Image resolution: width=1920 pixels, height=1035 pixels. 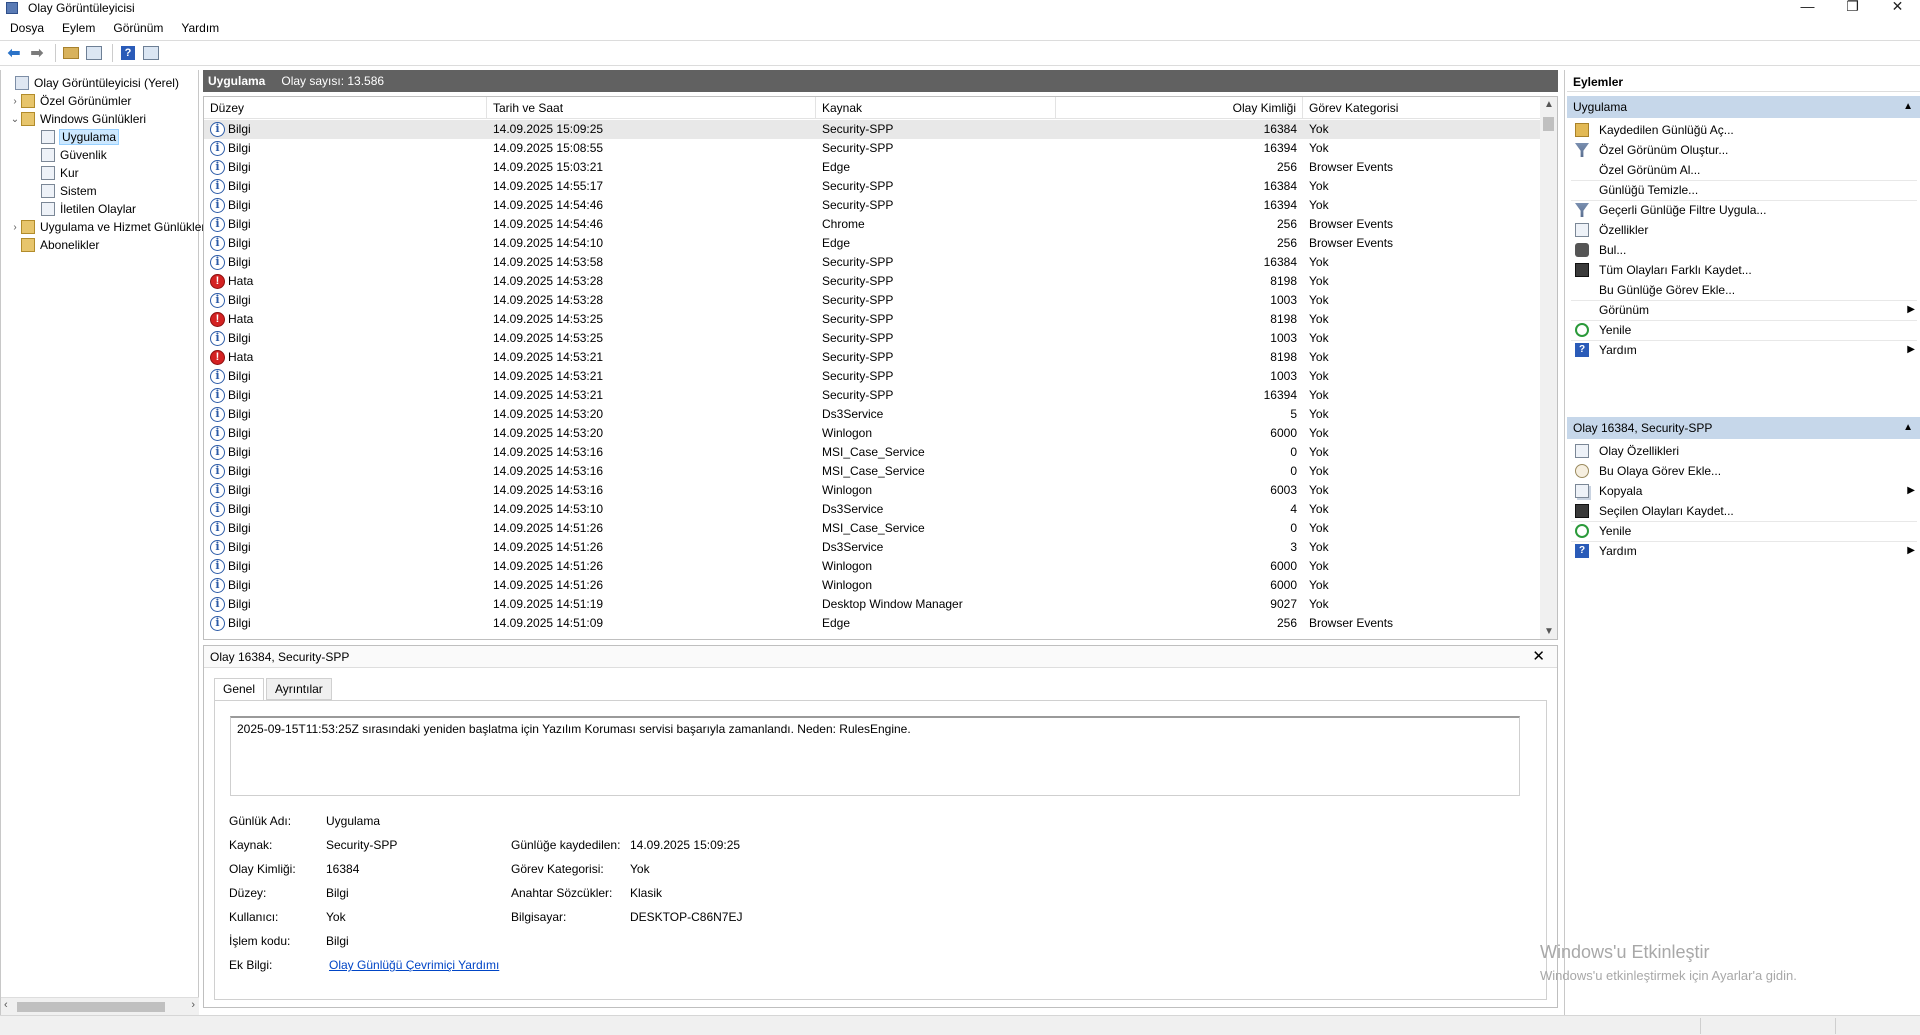 I want to click on action-item: Kopyala ▶, so click(x=1743, y=491).